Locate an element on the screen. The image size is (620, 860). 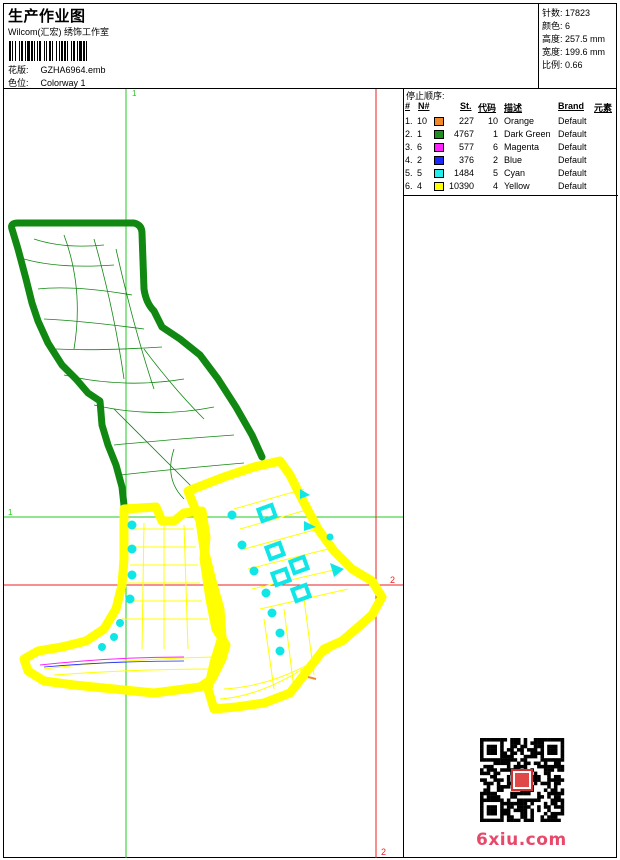
stat-width: 宽度: 199.6 mm is located at coordinates (574, 52).